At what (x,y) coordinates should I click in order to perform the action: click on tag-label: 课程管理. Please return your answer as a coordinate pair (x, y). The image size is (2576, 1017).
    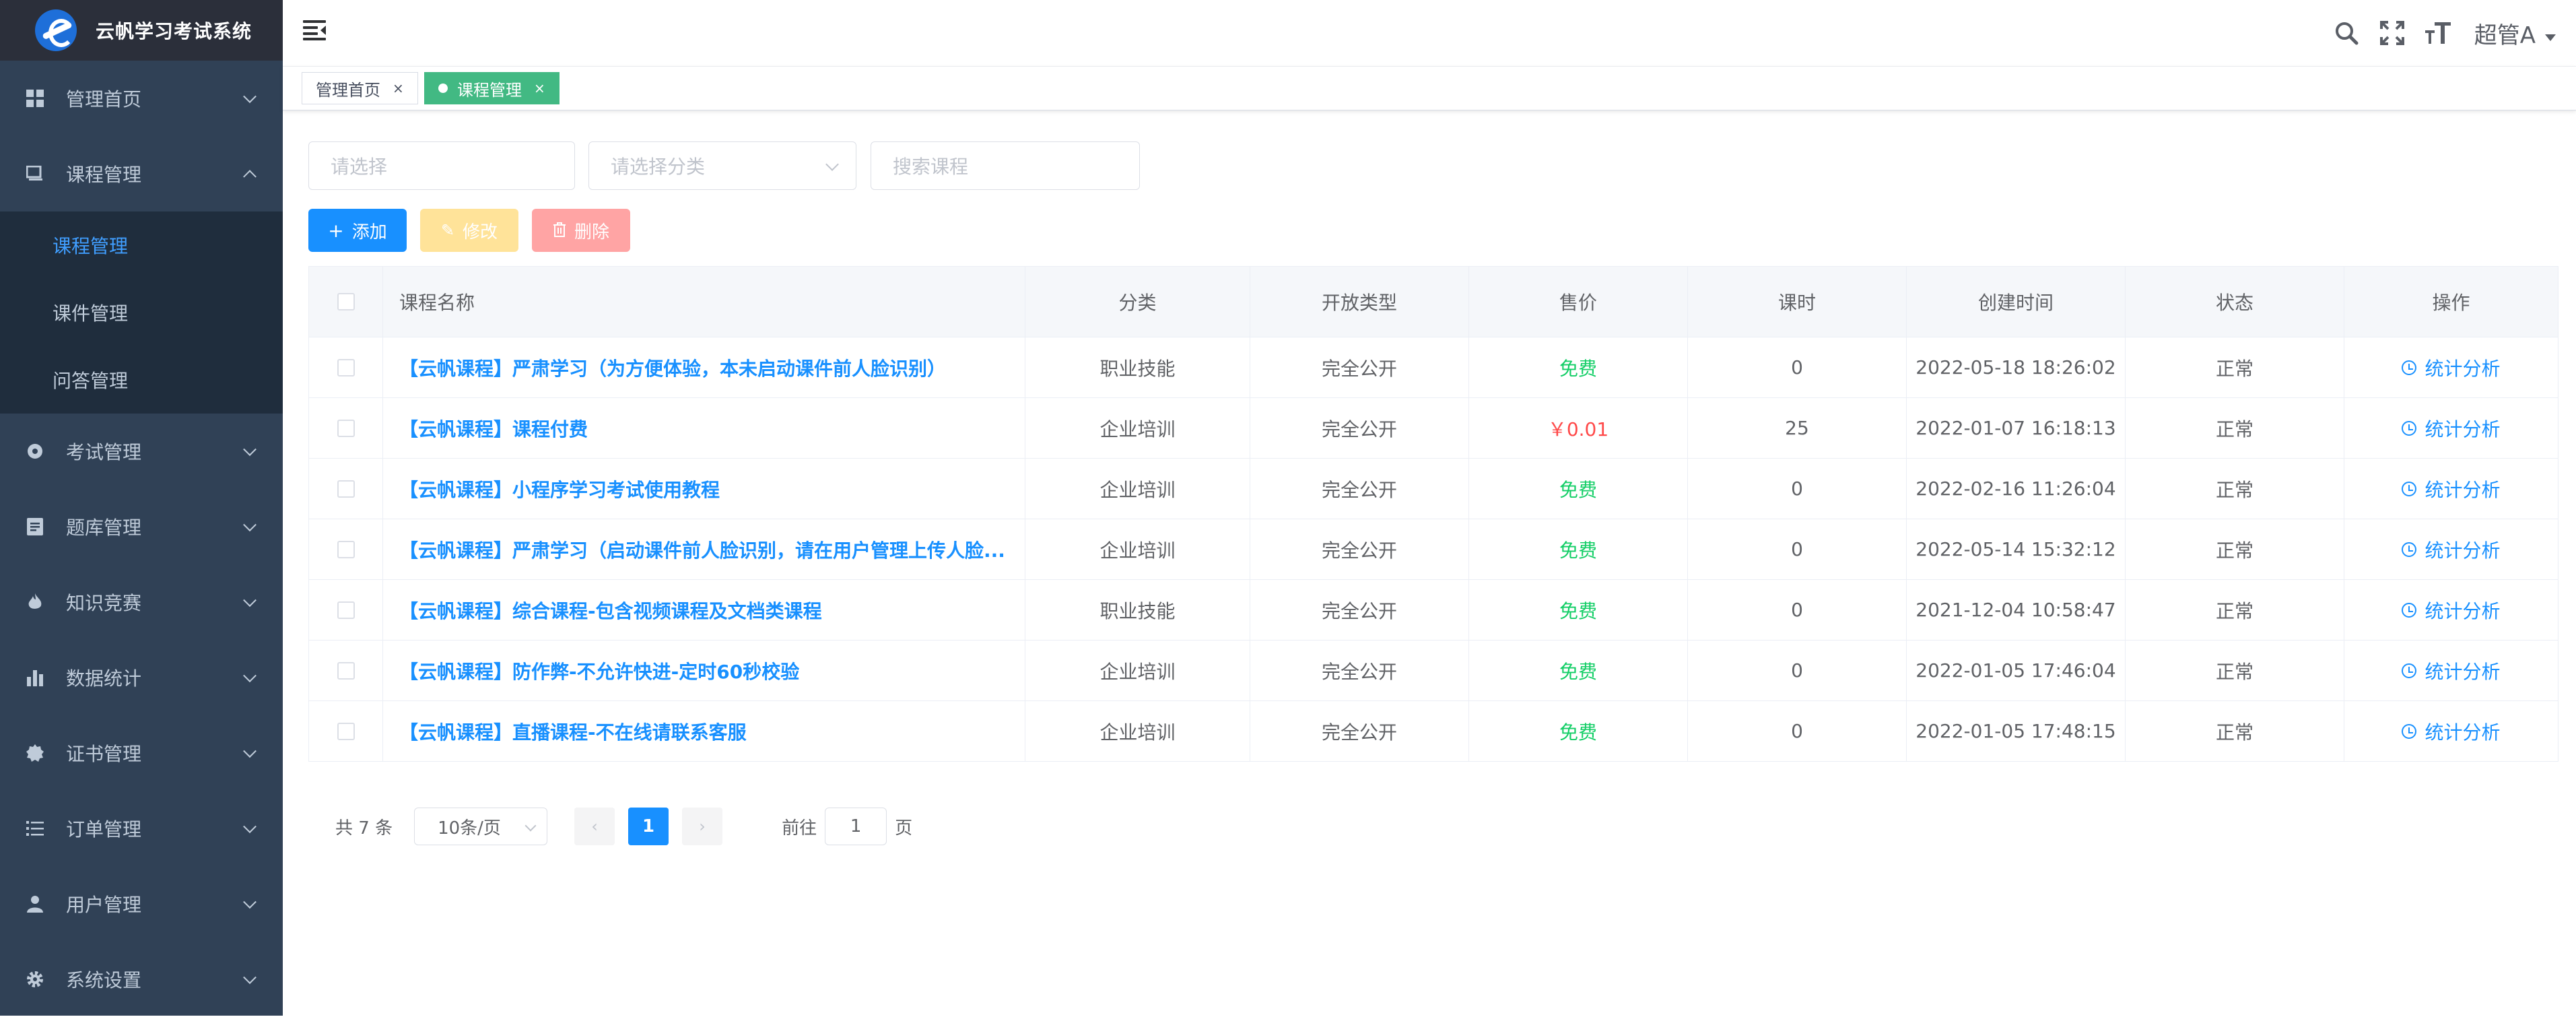
    Looking at the image, I should click on (489, 90).